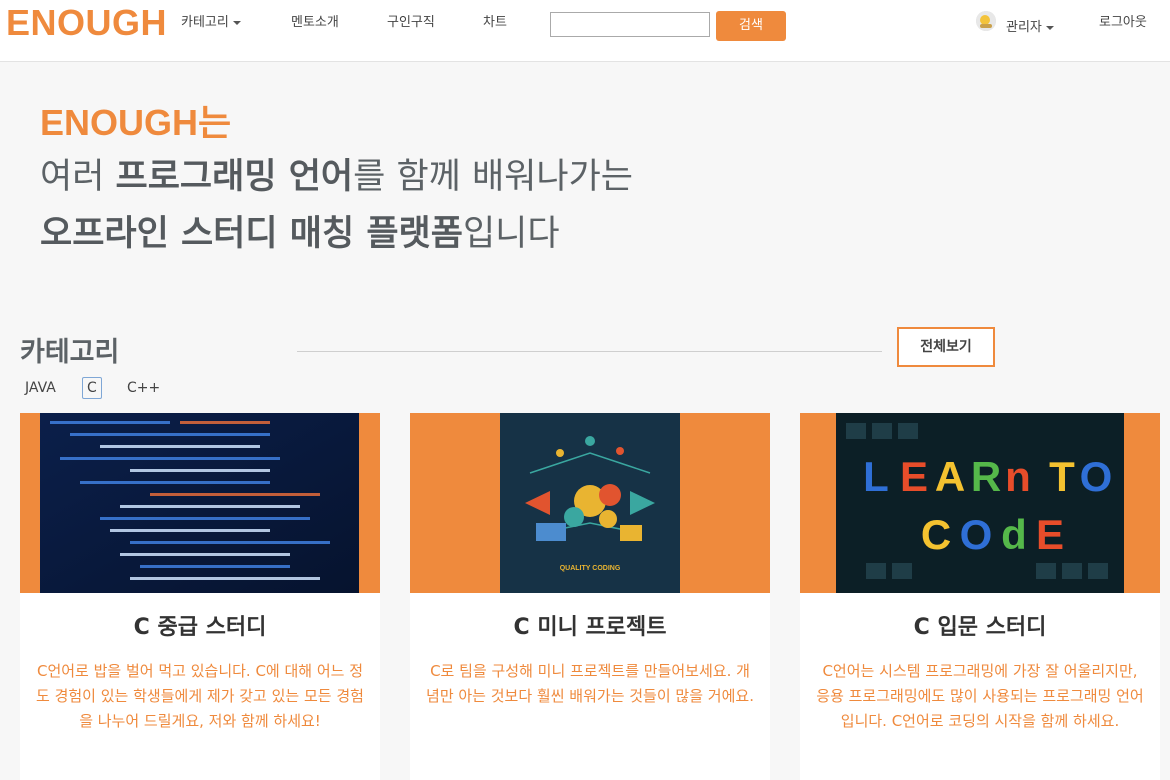 The image size is (1170, 780). What do you see at coordinates (589, 351) in the screenshot?
I see `divider` at bounding box center [589, 351].